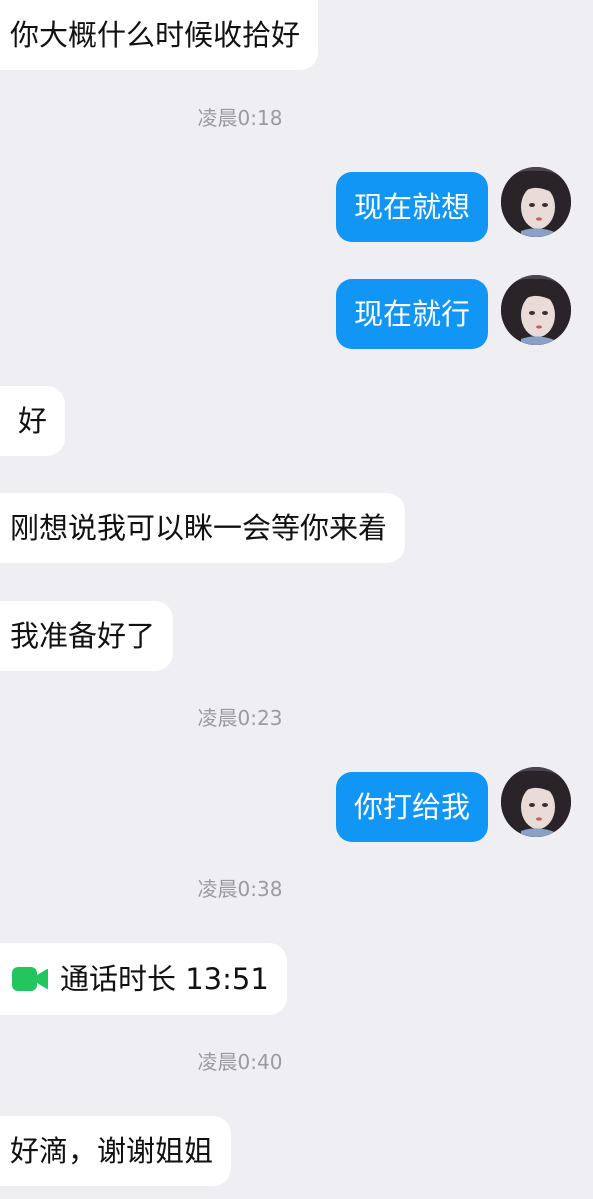 This screenshot has width=593, height=1199. I want to click on message-text: 你大概什么时候收拾好, so click(155, 34).